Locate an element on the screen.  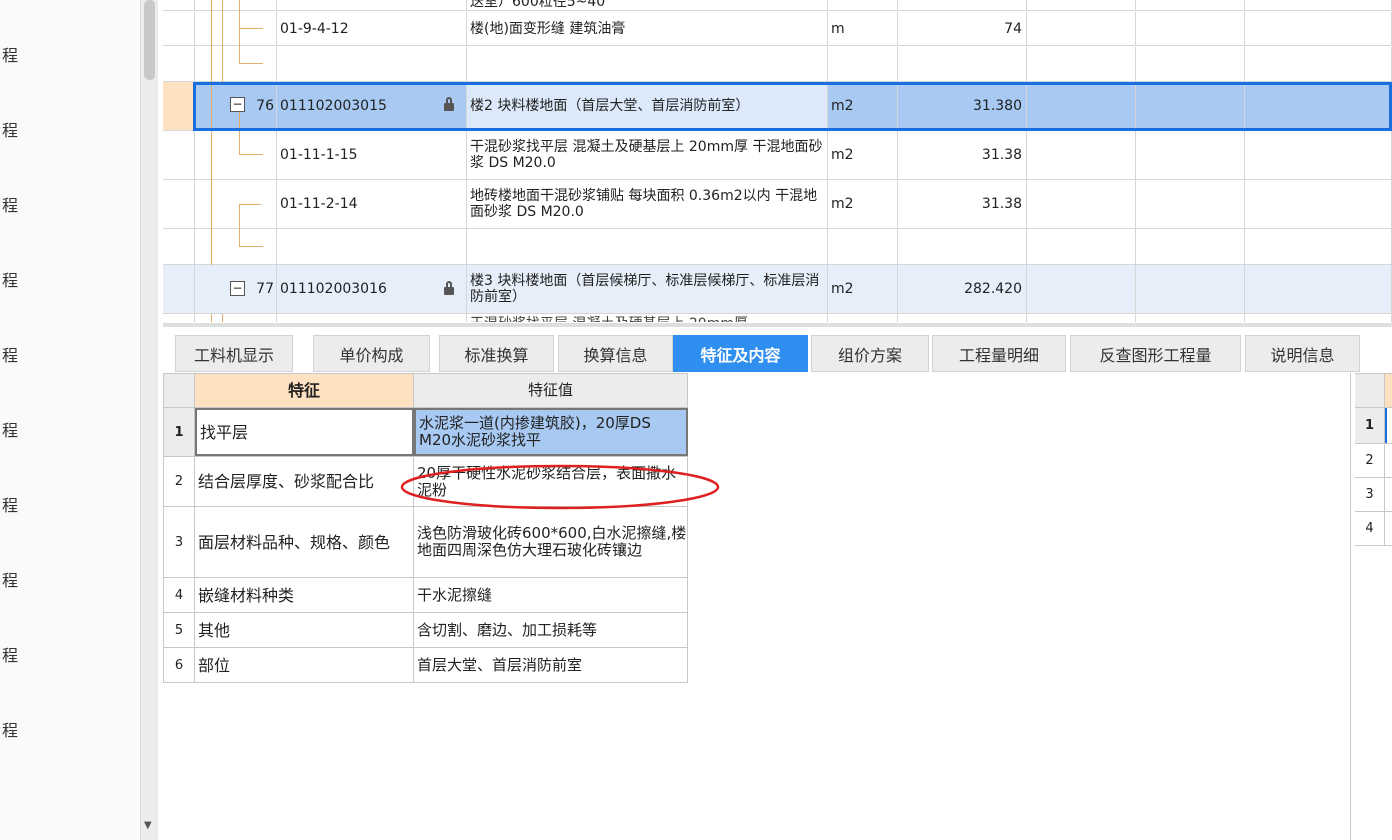
table-row: 3 is located at coordinates (1373, 495).